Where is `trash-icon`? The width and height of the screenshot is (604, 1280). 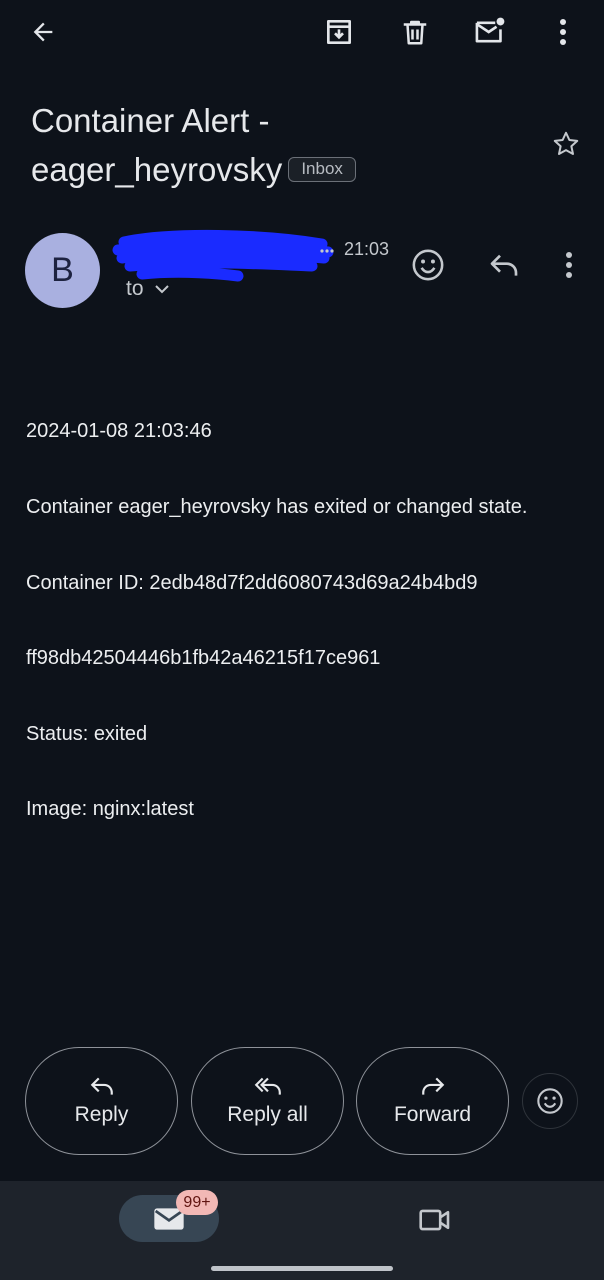 trash-icon is located at coordinates (415, 32).